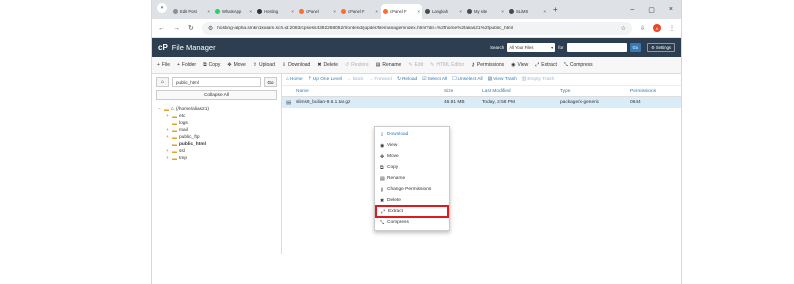 This screenshot has width=794, height=284. What do you see at coordinates (635, 102) in the screenshot?
I see `file-permissions: 0644` at bounding box center [635, 102].